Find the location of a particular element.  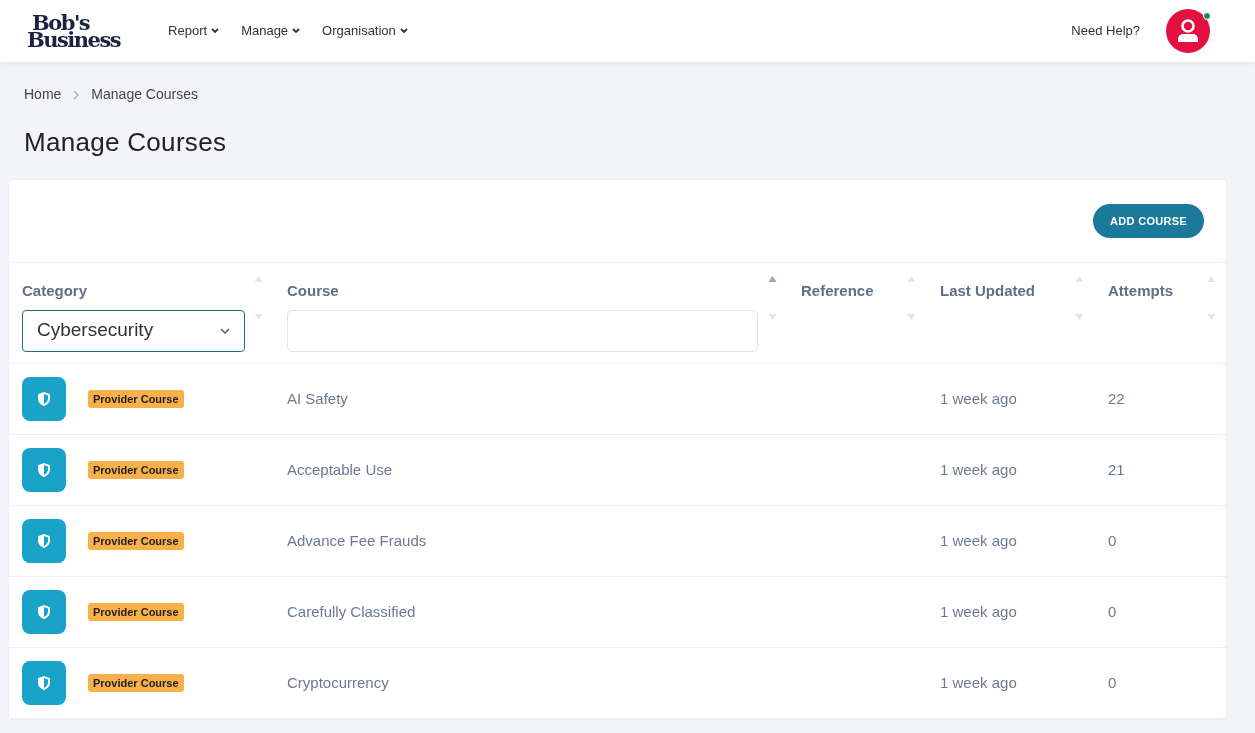

table-cell: 21 is located at coordinates (1116, 469).